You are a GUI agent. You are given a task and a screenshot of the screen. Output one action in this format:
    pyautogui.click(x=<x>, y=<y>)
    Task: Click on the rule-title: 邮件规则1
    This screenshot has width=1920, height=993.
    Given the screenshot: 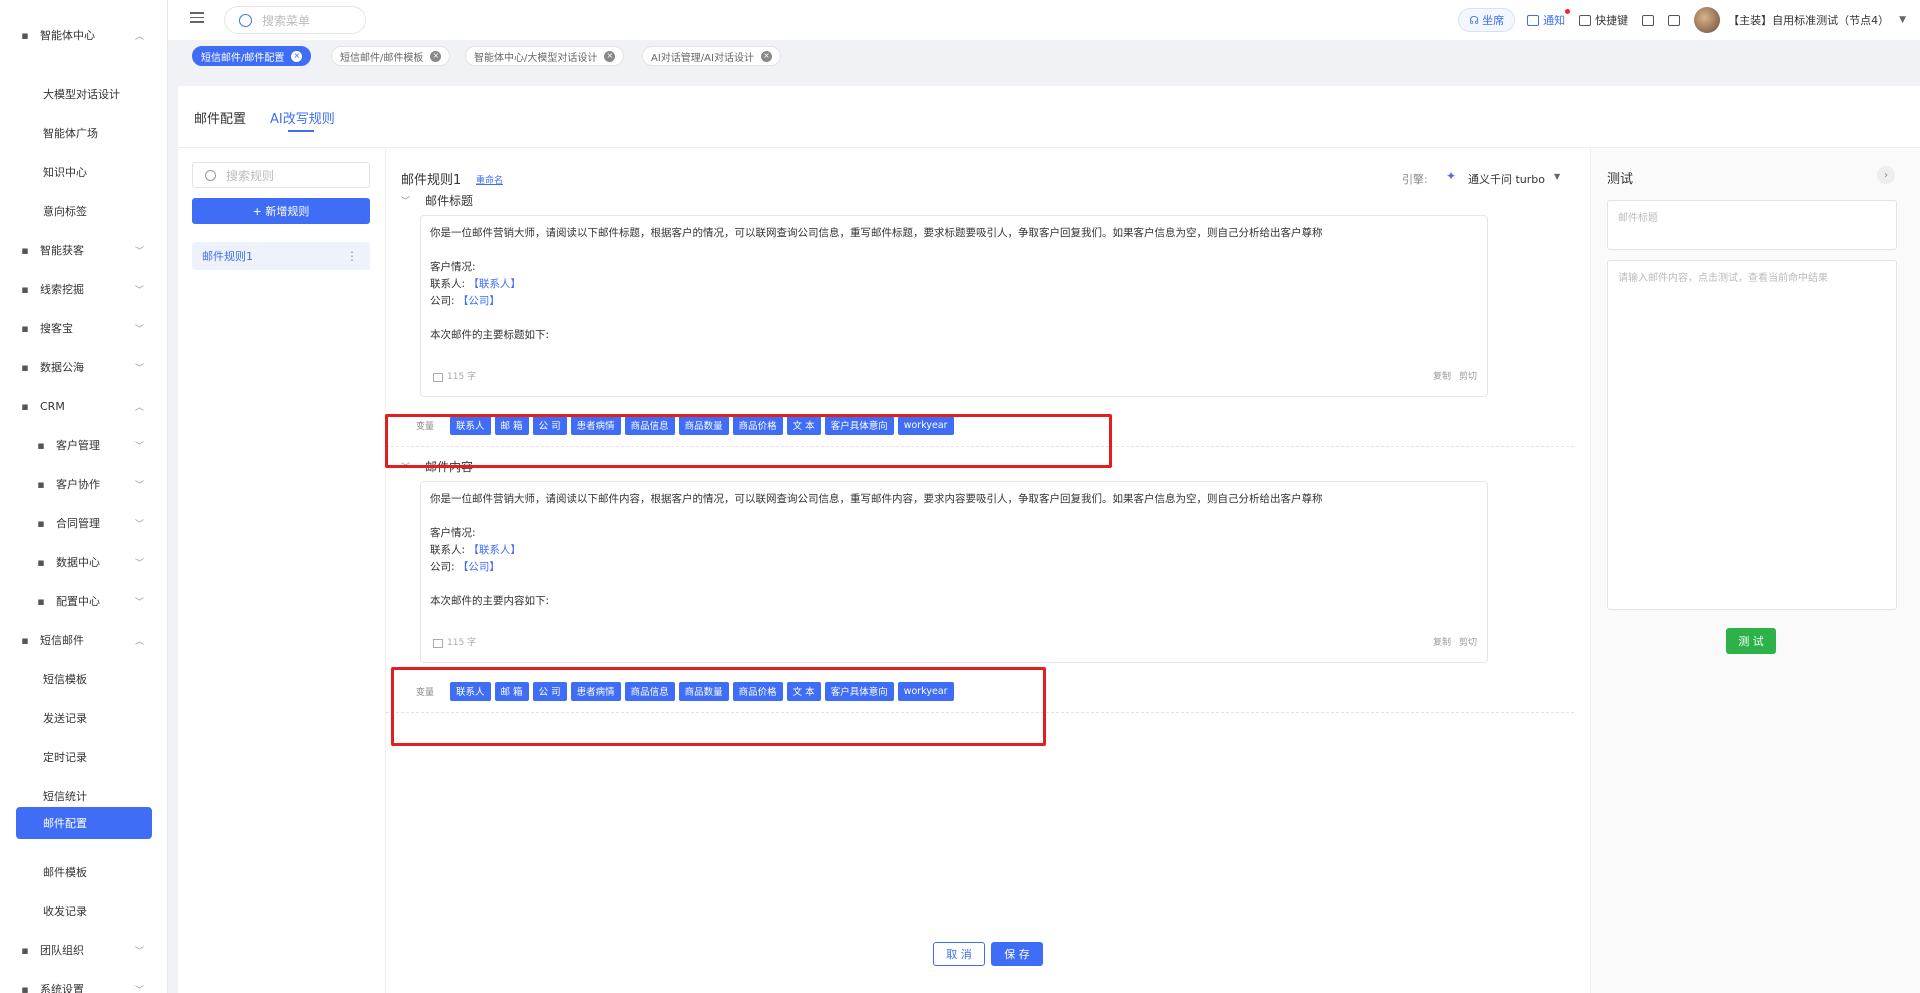 What is the action you would take?
    pyautogui.click(x=431, y=180)
    